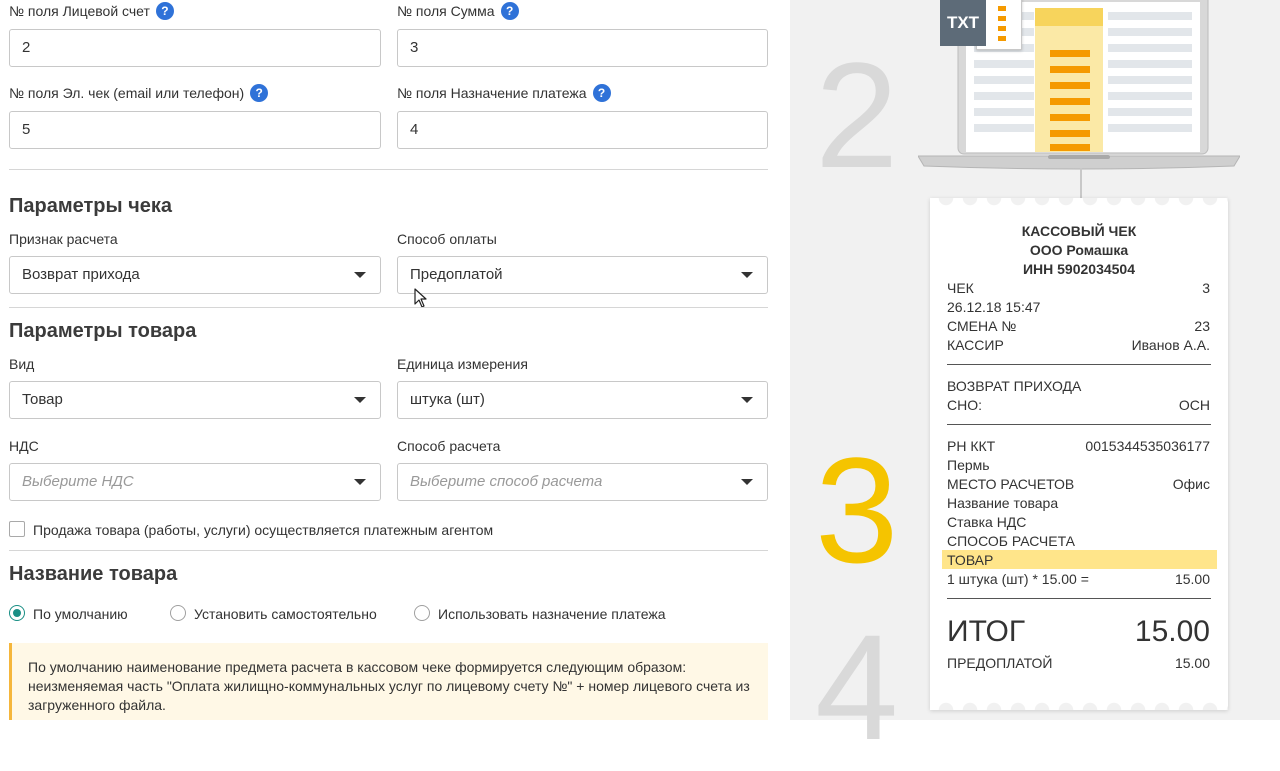 Image resolution: width=1280 pixels, height=771 pixels. I want to click on kind-value: Товар, so click(42, 399).